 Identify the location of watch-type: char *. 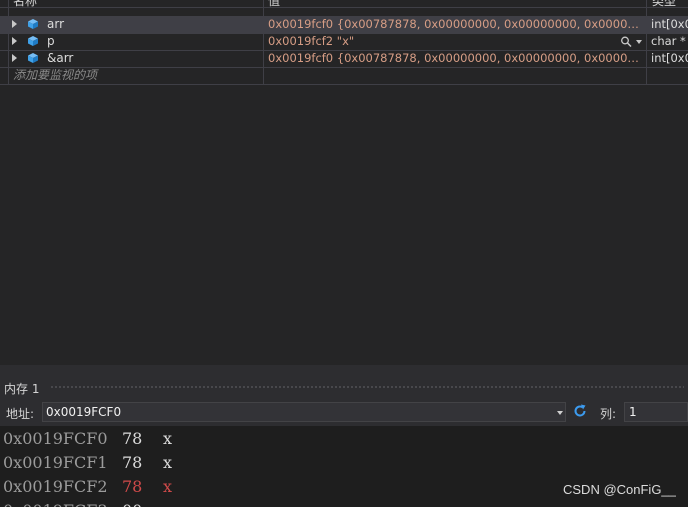
(668, 41).